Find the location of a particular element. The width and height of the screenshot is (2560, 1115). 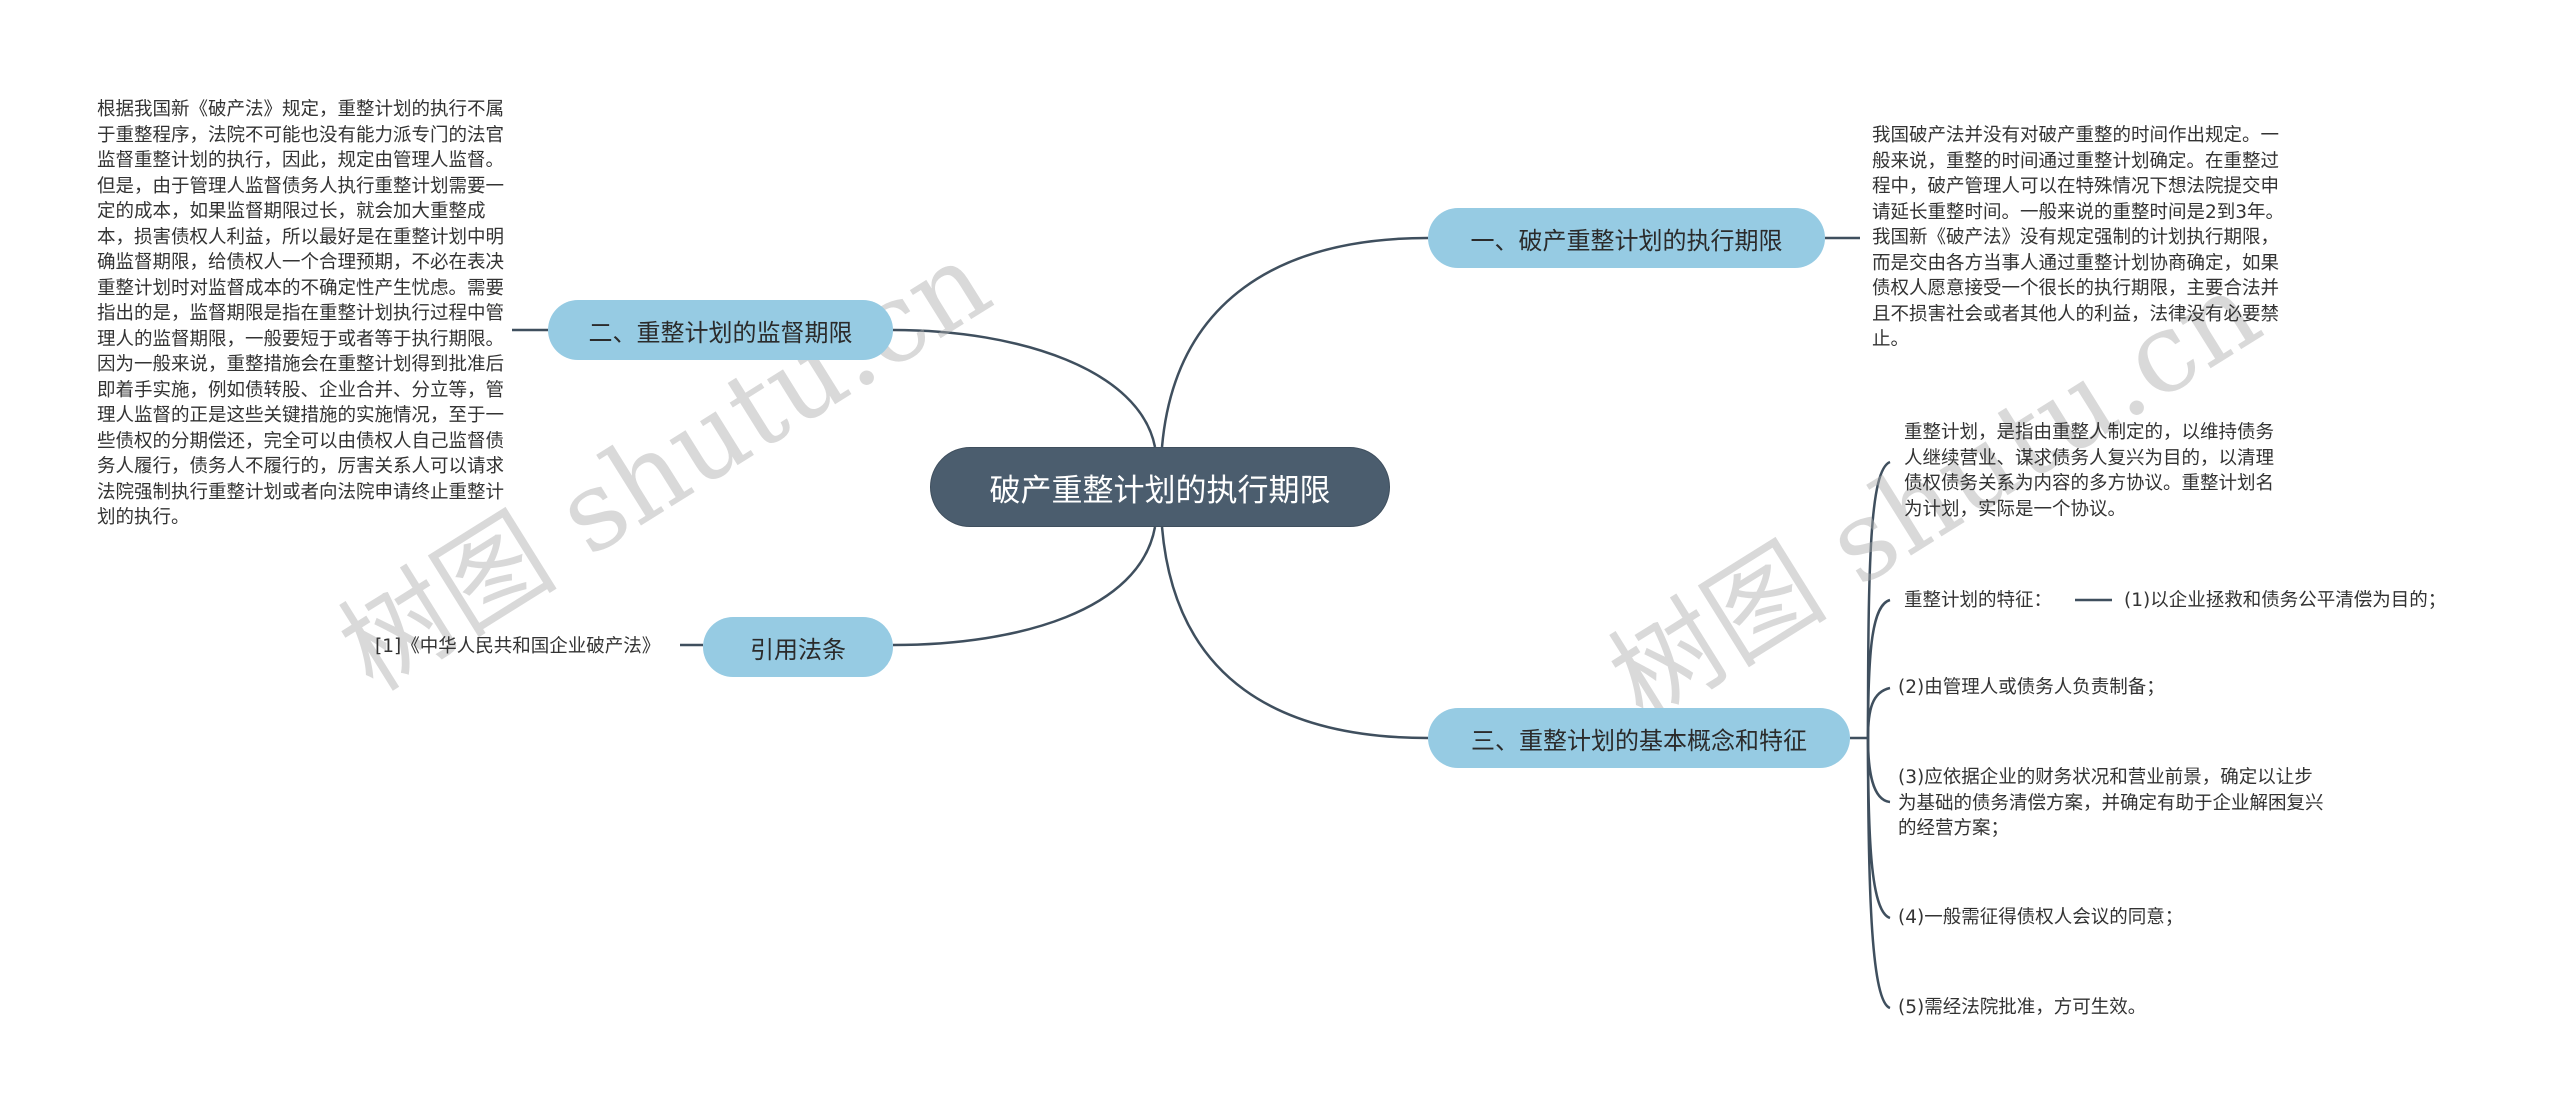

branch-node-concept-features: 三、重整计划的基本概念和特征 is located at coordinates (1639, 738).